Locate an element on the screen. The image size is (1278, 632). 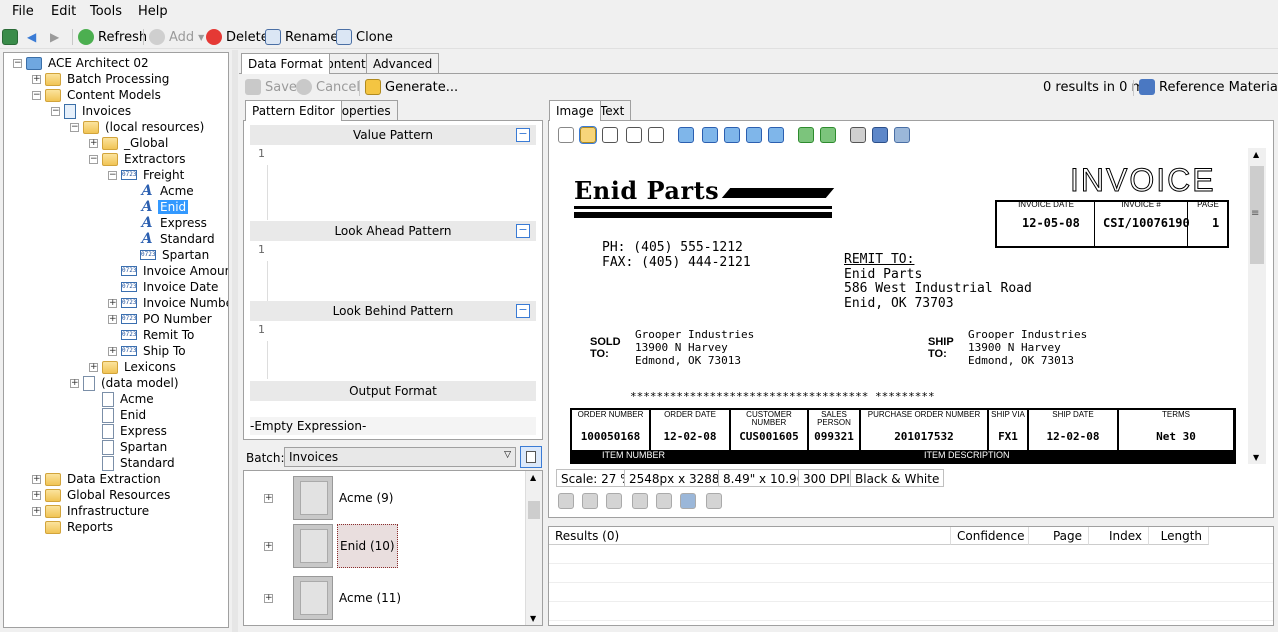
rotate-right-icon is located at coordinates (828, 135).